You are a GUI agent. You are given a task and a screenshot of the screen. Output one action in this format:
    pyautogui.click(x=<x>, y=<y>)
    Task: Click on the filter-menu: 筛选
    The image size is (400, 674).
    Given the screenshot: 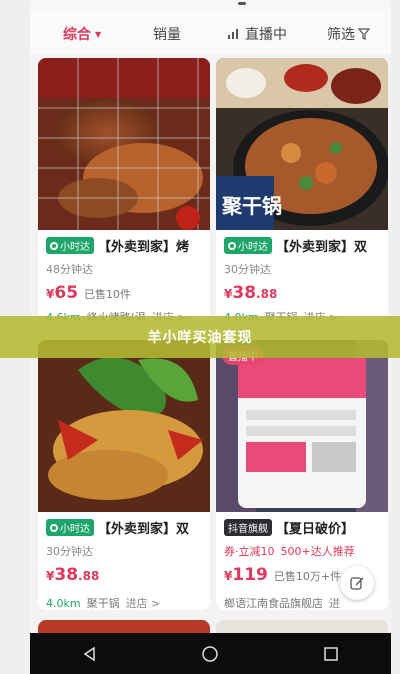 What is the action you would take?
    pyautogui.click(x=348, y=34)
    